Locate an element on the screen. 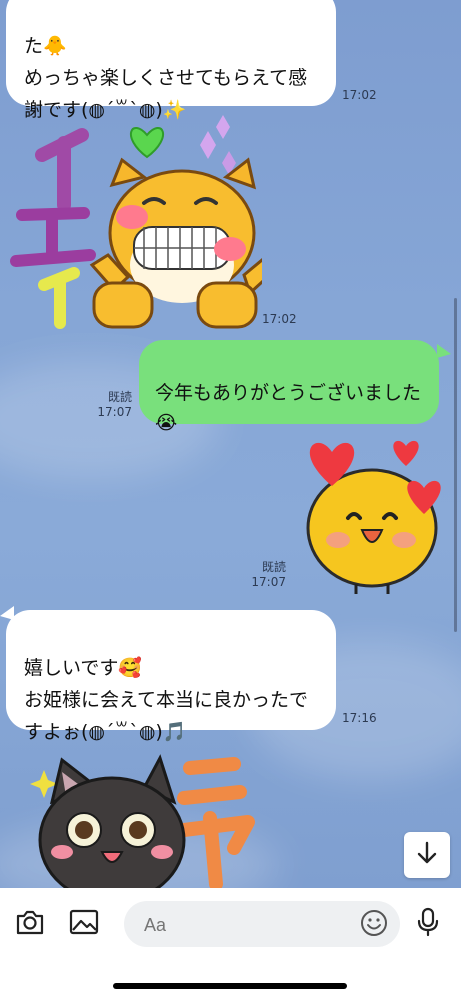 The image size is (461, 1000). message-input-container is located at coordinates (262, 925).